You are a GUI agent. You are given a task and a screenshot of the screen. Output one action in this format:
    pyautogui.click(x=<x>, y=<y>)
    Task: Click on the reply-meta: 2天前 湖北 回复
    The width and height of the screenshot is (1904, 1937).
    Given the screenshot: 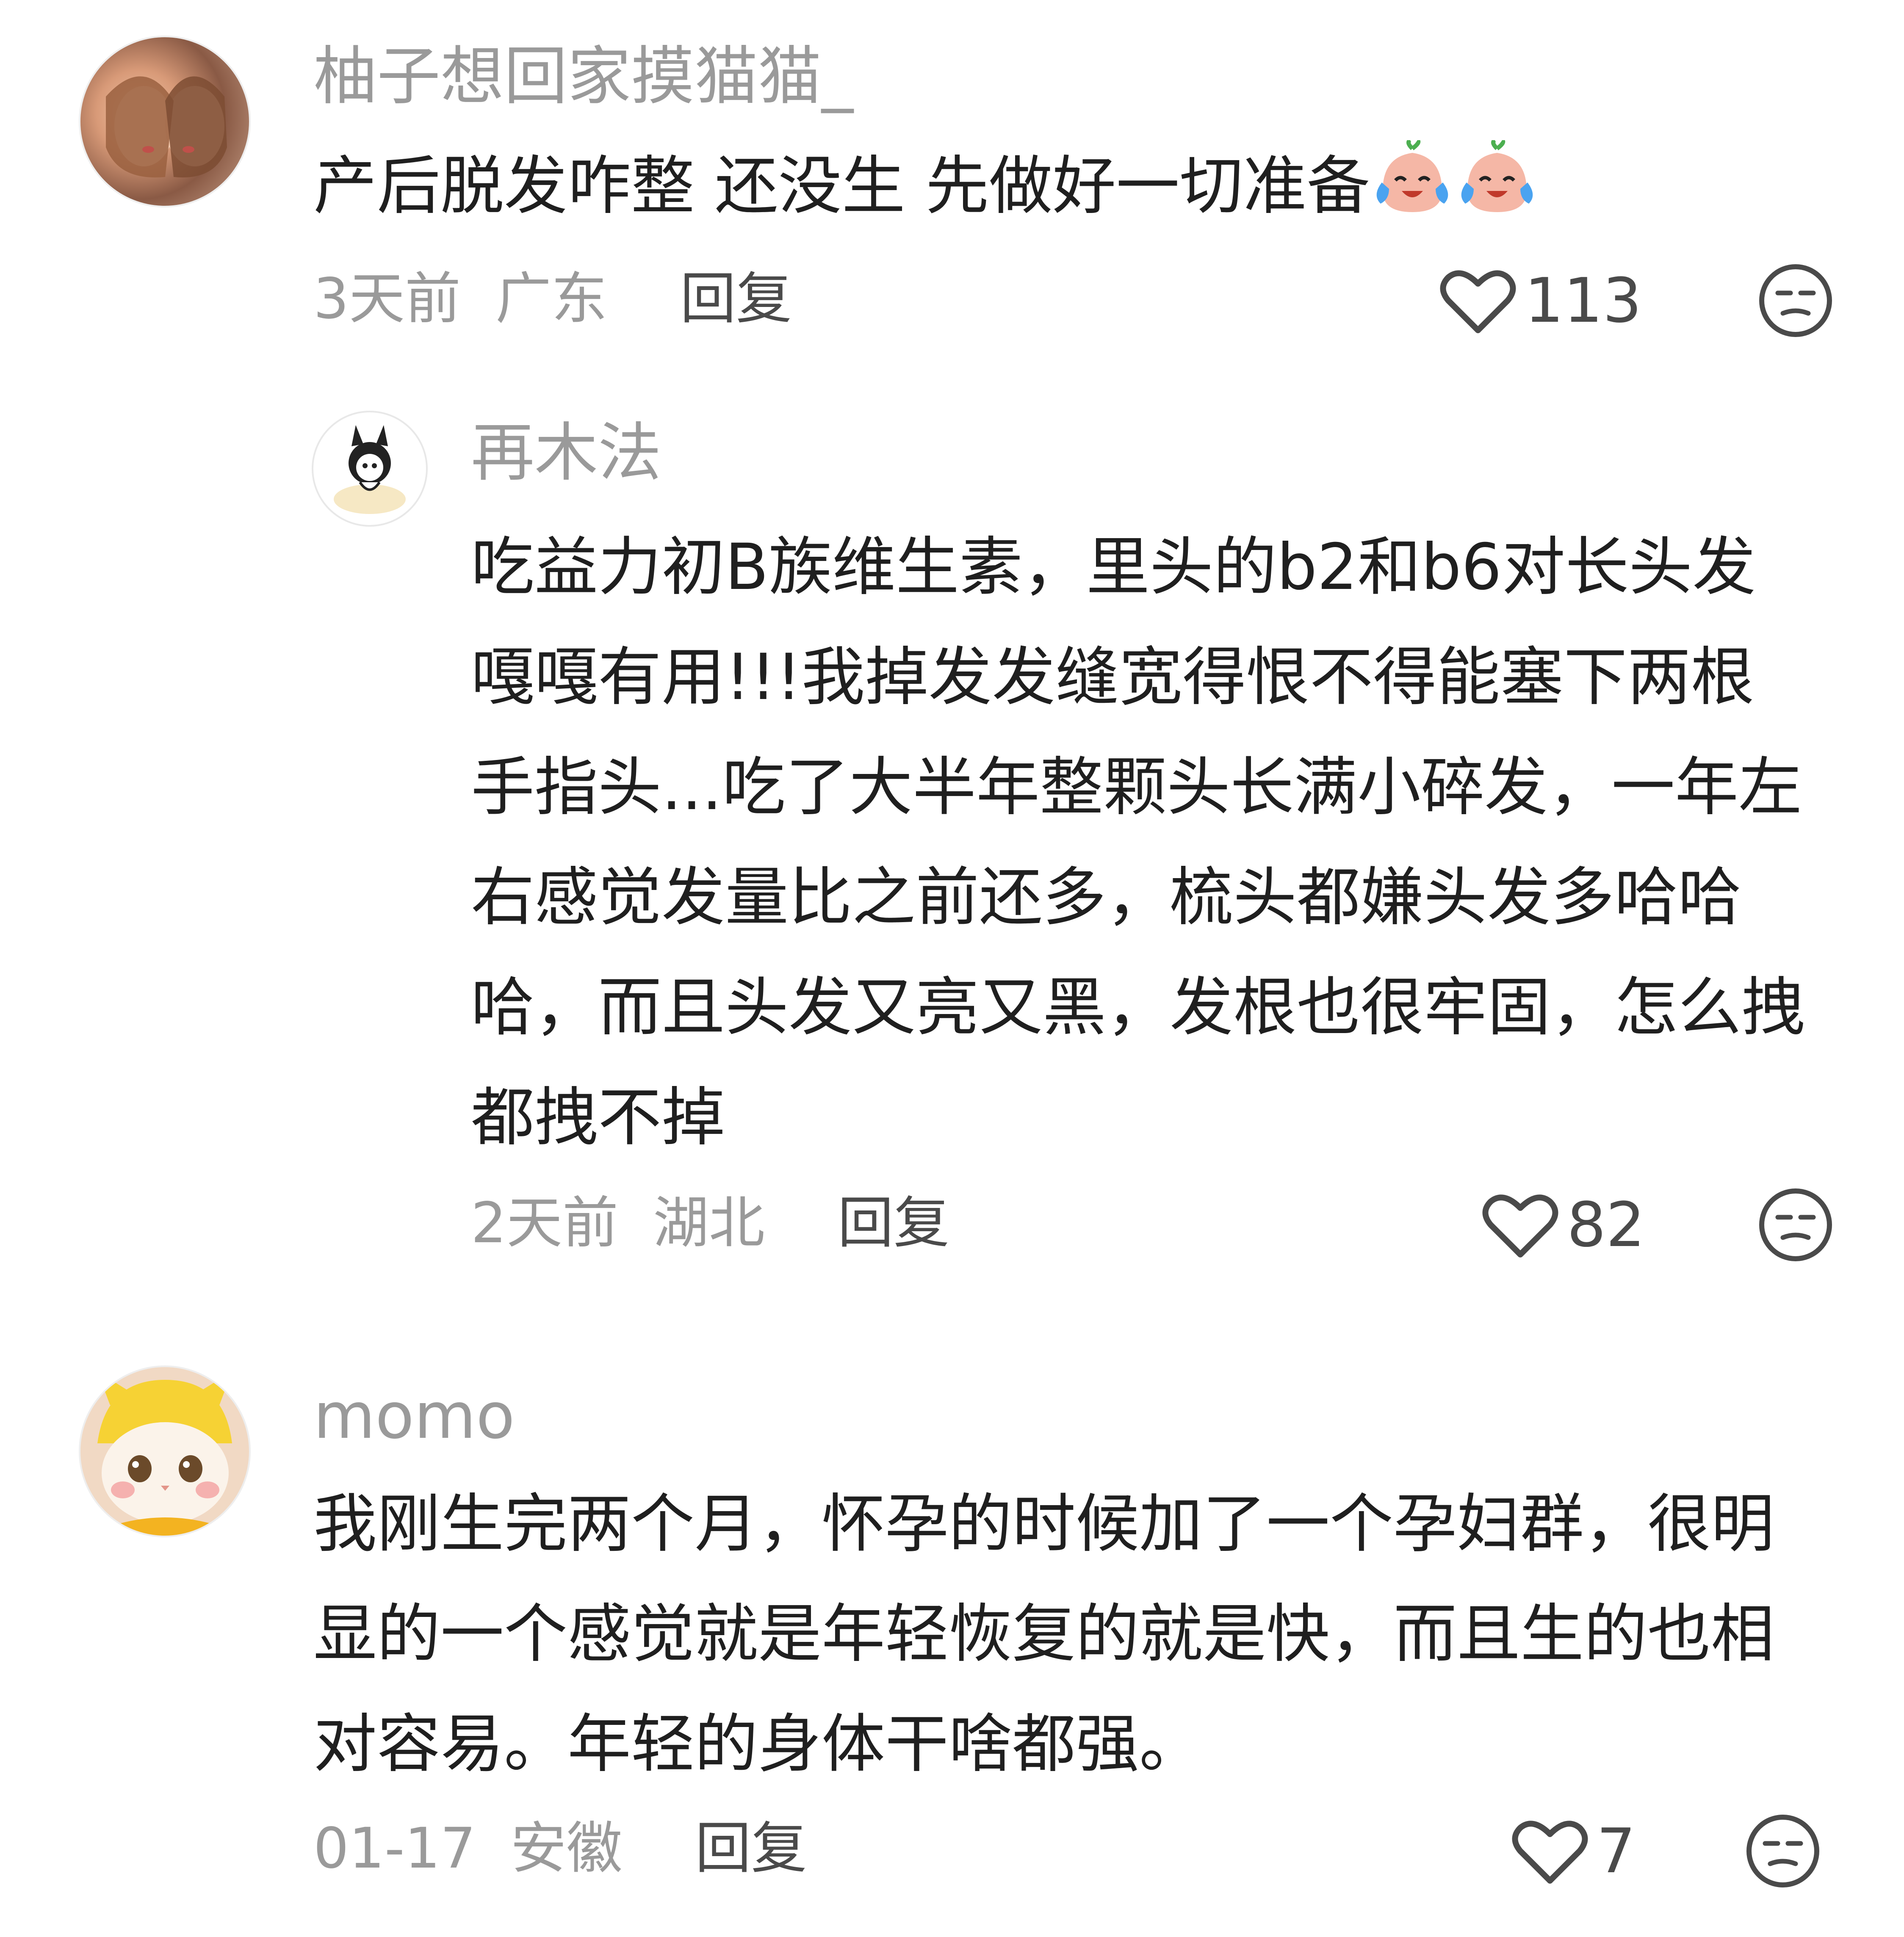 What is the action you would take?
    pyautogui.click(x=710, y=1223)
    